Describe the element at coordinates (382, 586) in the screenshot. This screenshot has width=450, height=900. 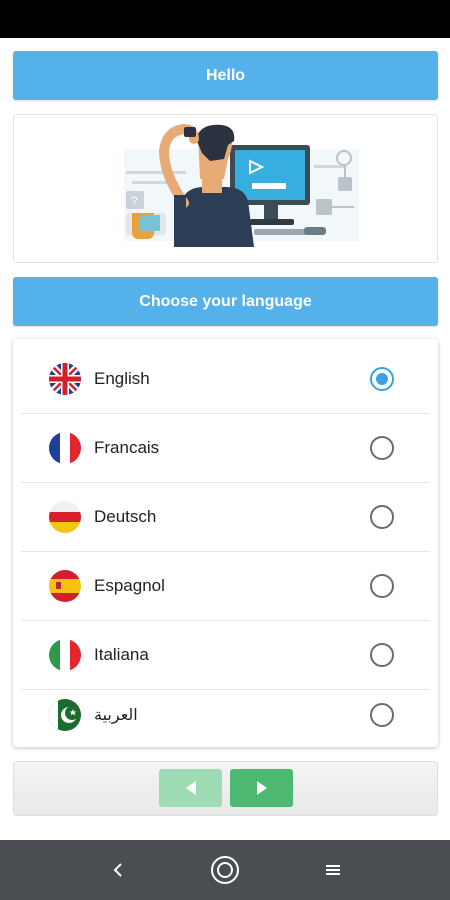
I see `radio-espagnol` at that location.